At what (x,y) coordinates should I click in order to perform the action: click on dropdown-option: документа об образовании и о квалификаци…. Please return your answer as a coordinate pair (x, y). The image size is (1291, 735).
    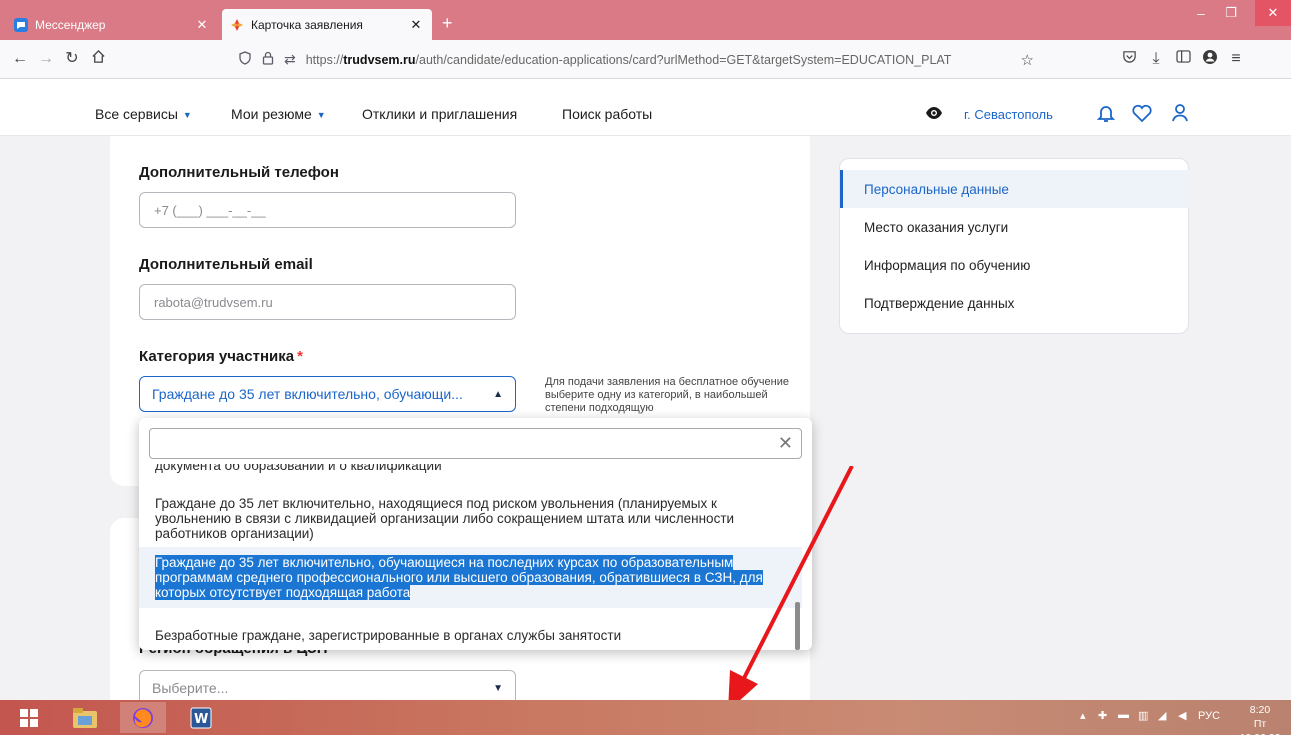
    Looking at the image, I should click on (470, 468).